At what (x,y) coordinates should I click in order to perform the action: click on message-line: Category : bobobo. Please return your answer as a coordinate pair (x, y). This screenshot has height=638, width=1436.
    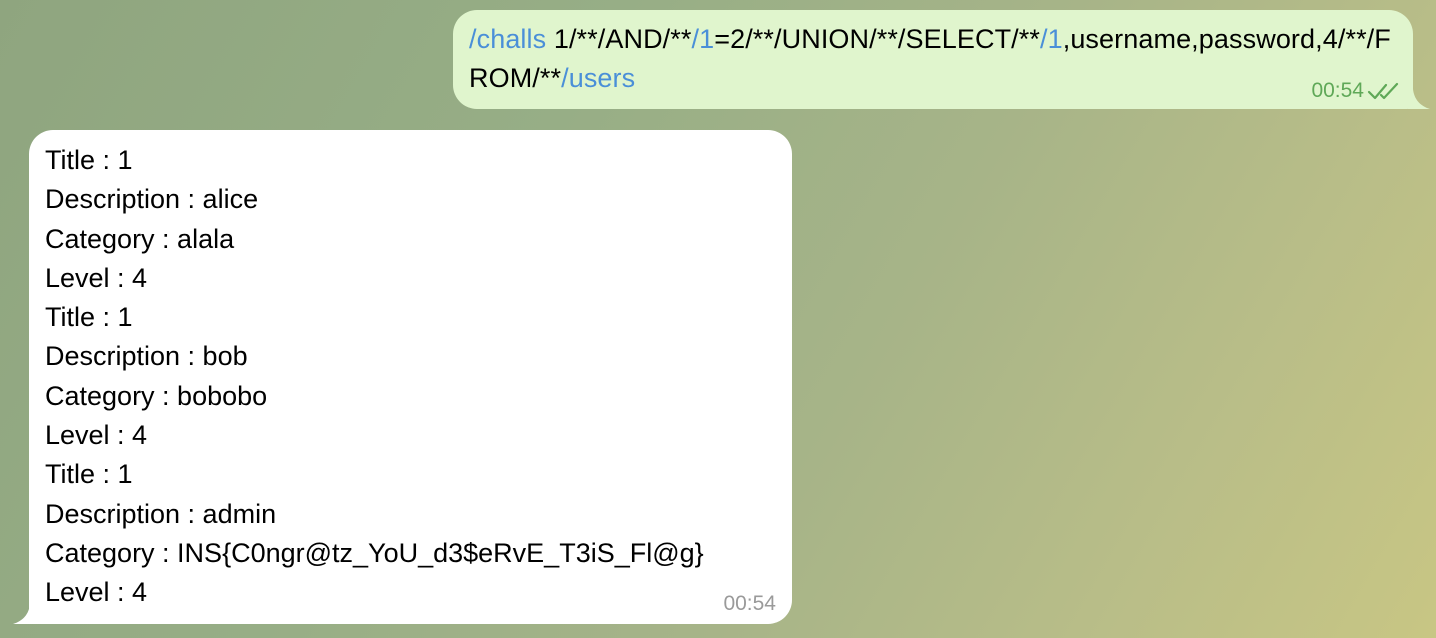
    Looking at the image, I should click on (156, 395).